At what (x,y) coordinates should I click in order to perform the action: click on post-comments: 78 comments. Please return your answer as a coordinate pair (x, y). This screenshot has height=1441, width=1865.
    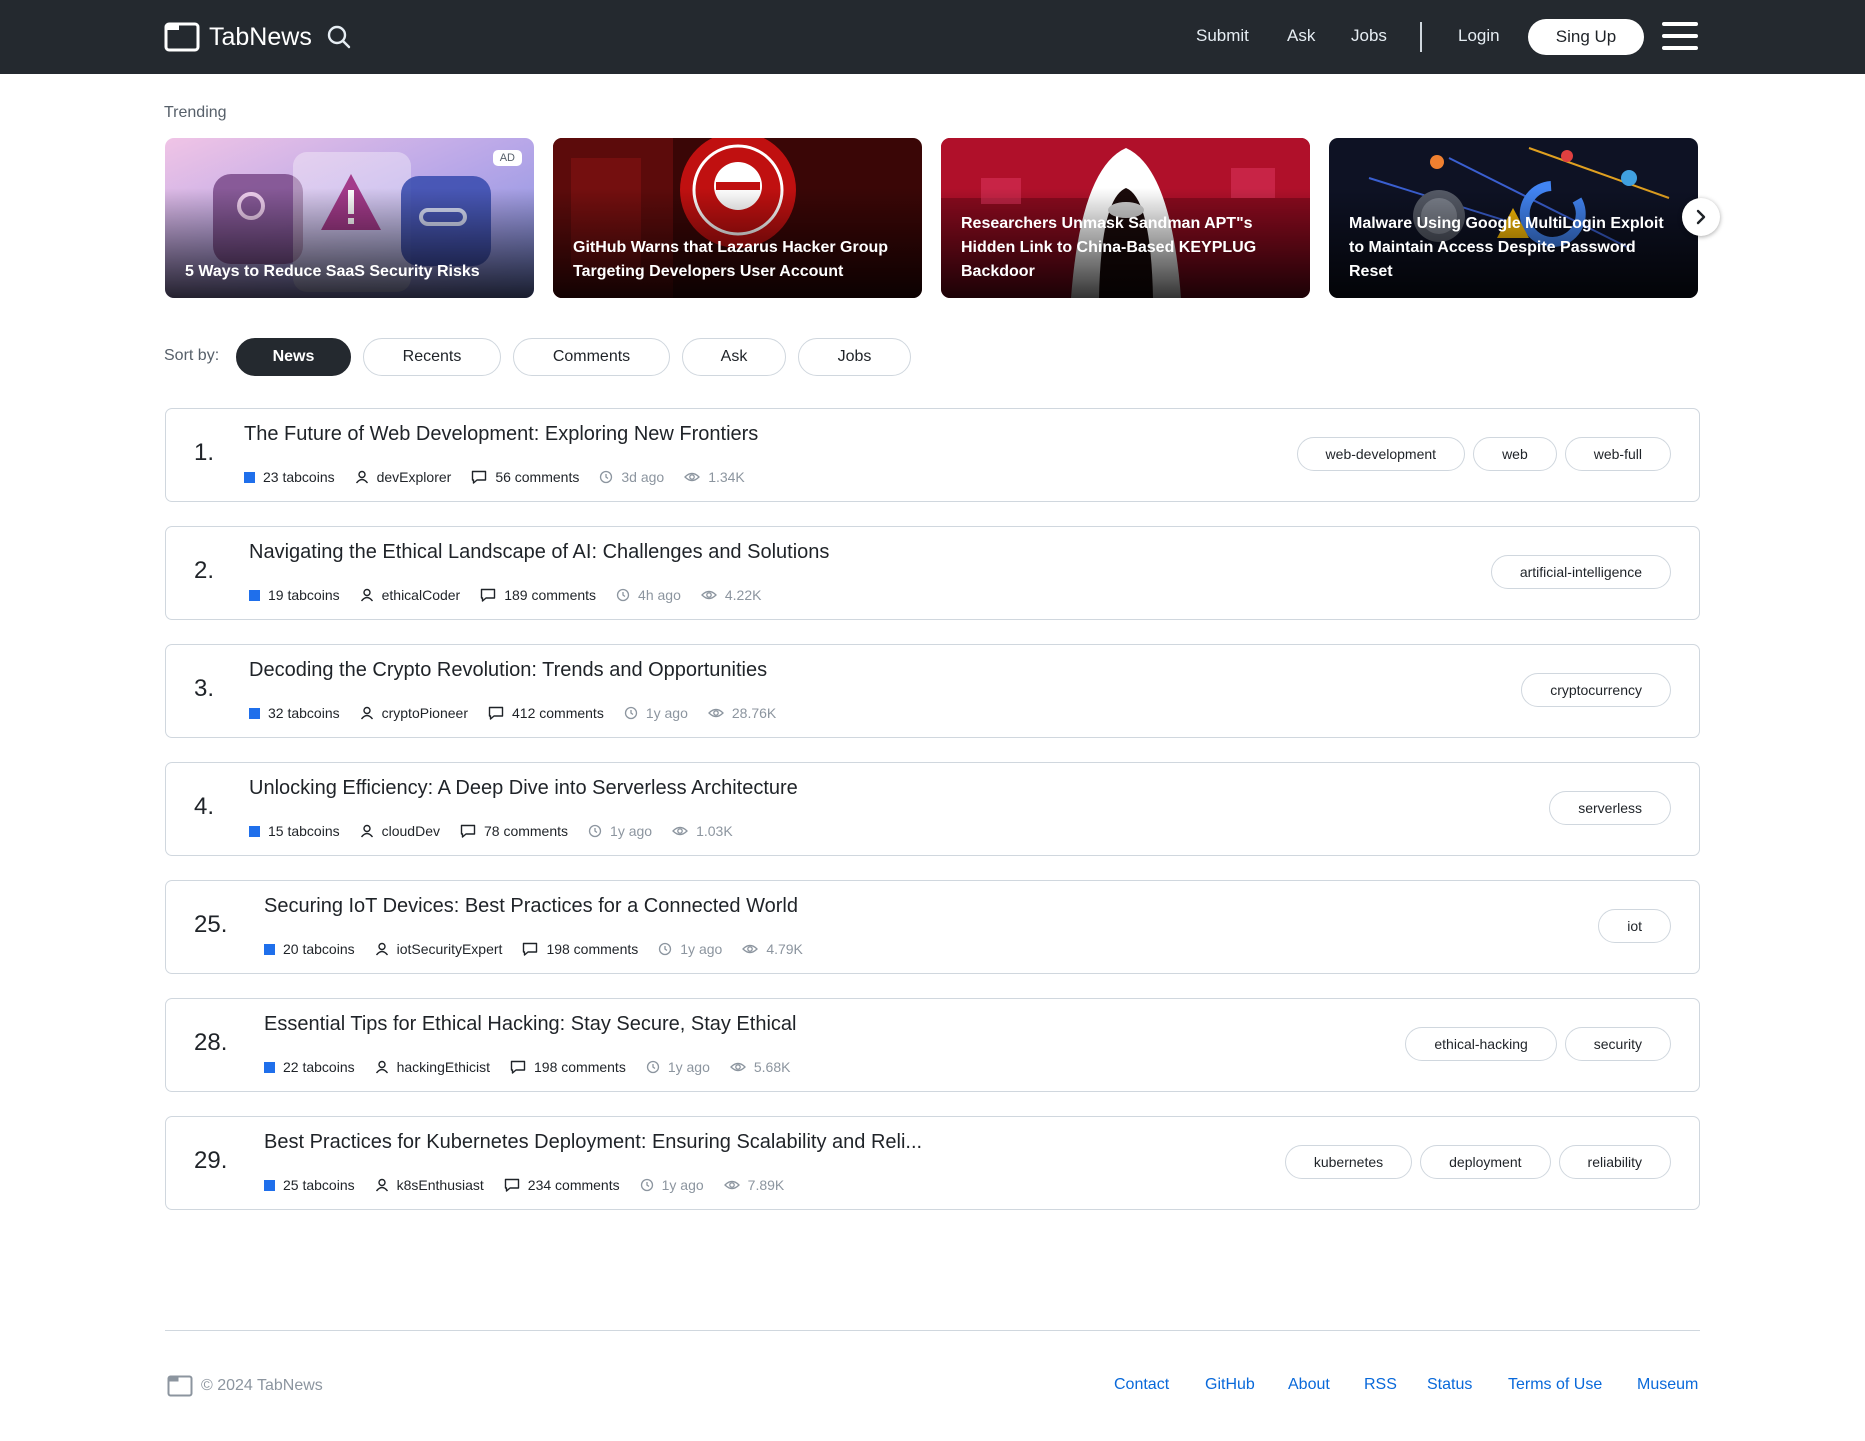
    Looking at the image, I should click on (526, 831).